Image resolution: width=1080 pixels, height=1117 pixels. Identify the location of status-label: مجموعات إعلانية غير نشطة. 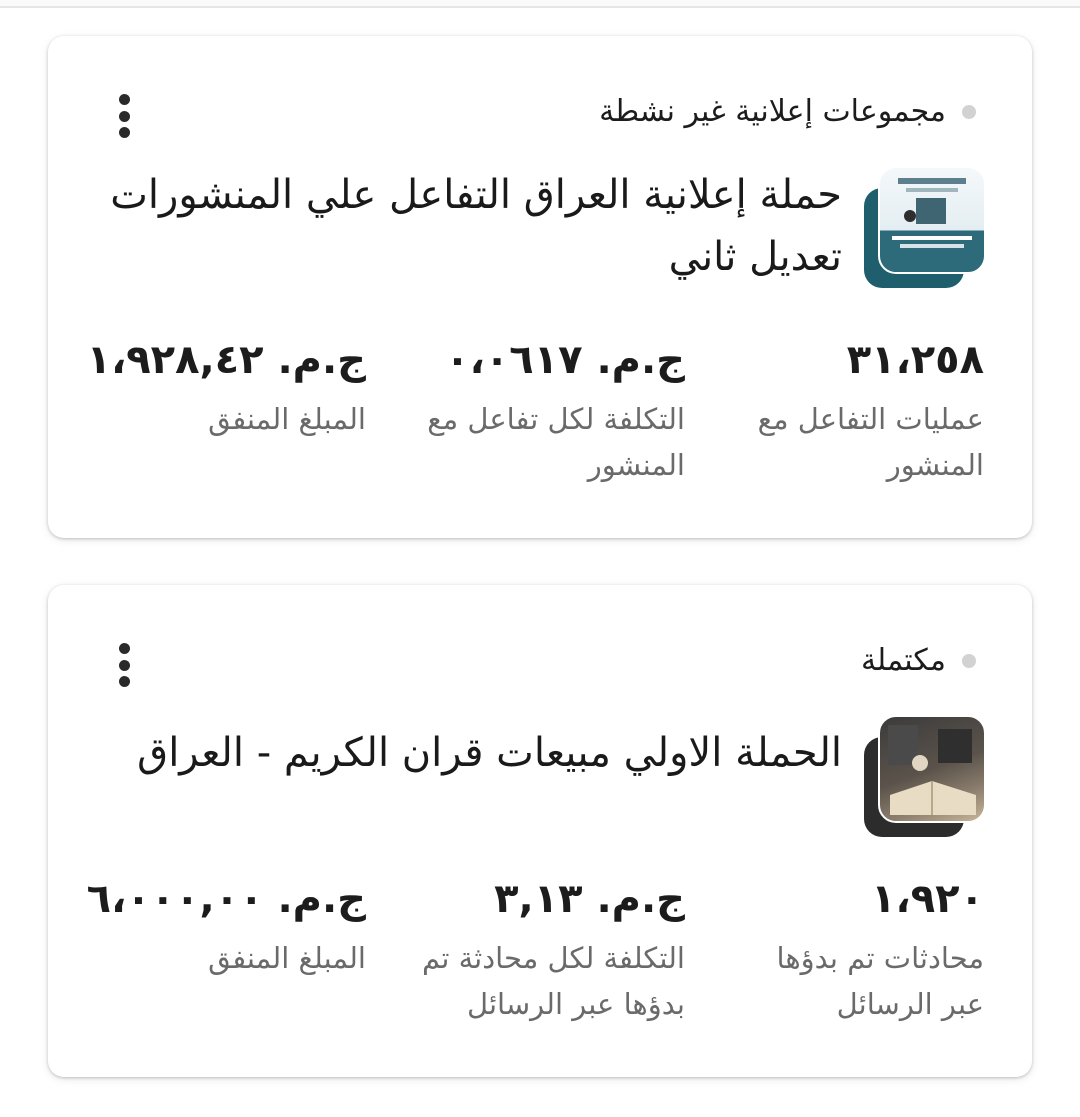
(772, 111).